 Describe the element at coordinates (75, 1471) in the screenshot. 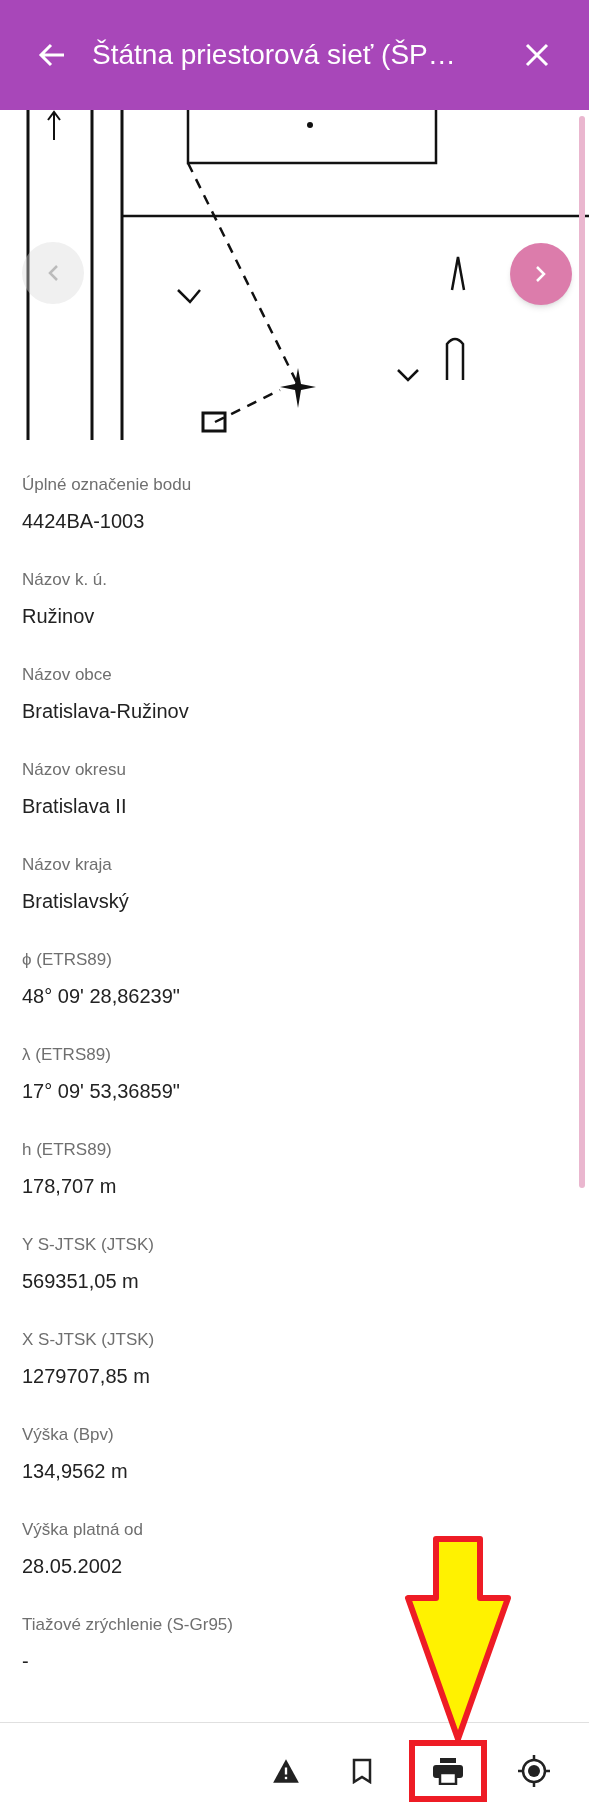

I see `field-value: 134,9562 m` at that location.